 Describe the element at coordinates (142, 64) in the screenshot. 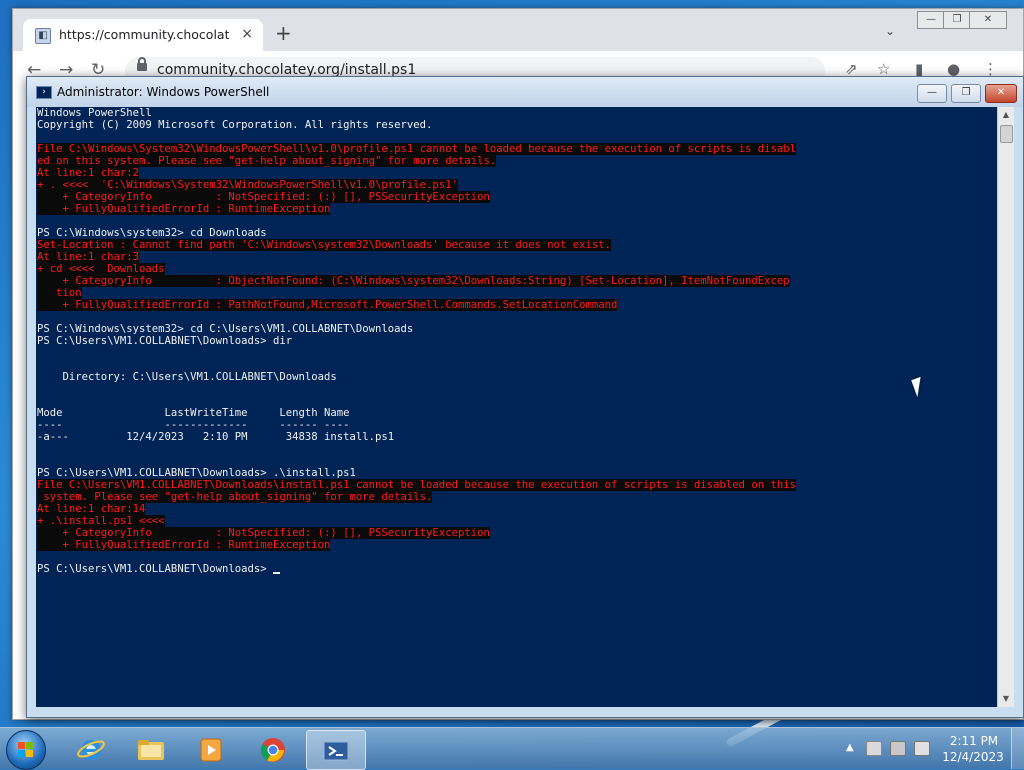

I see `lock-icon` at that location.